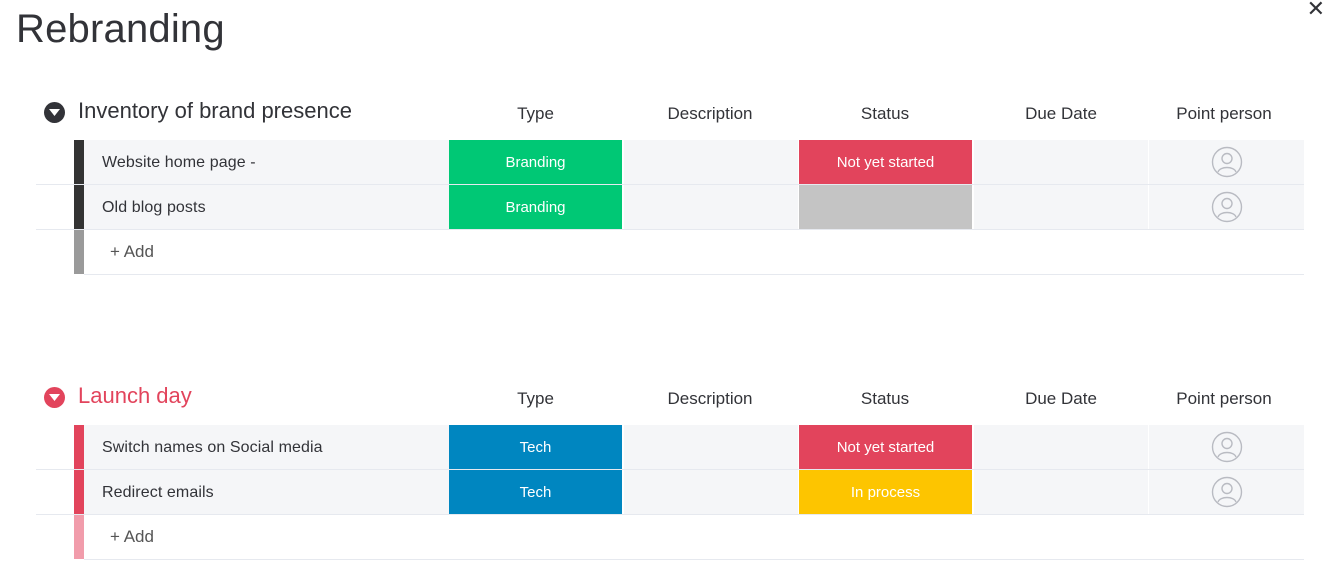 This screenshot has height=576, width=1323. I want to click on item-name: Website home page -, so click(179, 162).